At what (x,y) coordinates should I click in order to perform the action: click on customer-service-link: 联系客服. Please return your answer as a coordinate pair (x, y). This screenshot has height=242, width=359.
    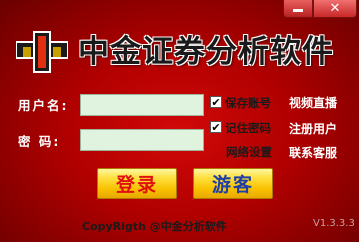
    Looking at the image, I should click on (313, 152).